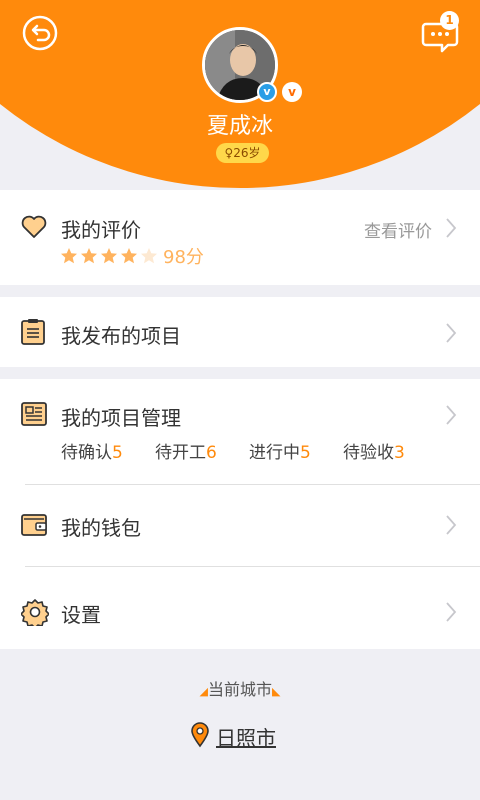  What do you see at coordinates (33, 332) in the screenshot?
I see `clipboard-icon` at bounding box center [33, 332].